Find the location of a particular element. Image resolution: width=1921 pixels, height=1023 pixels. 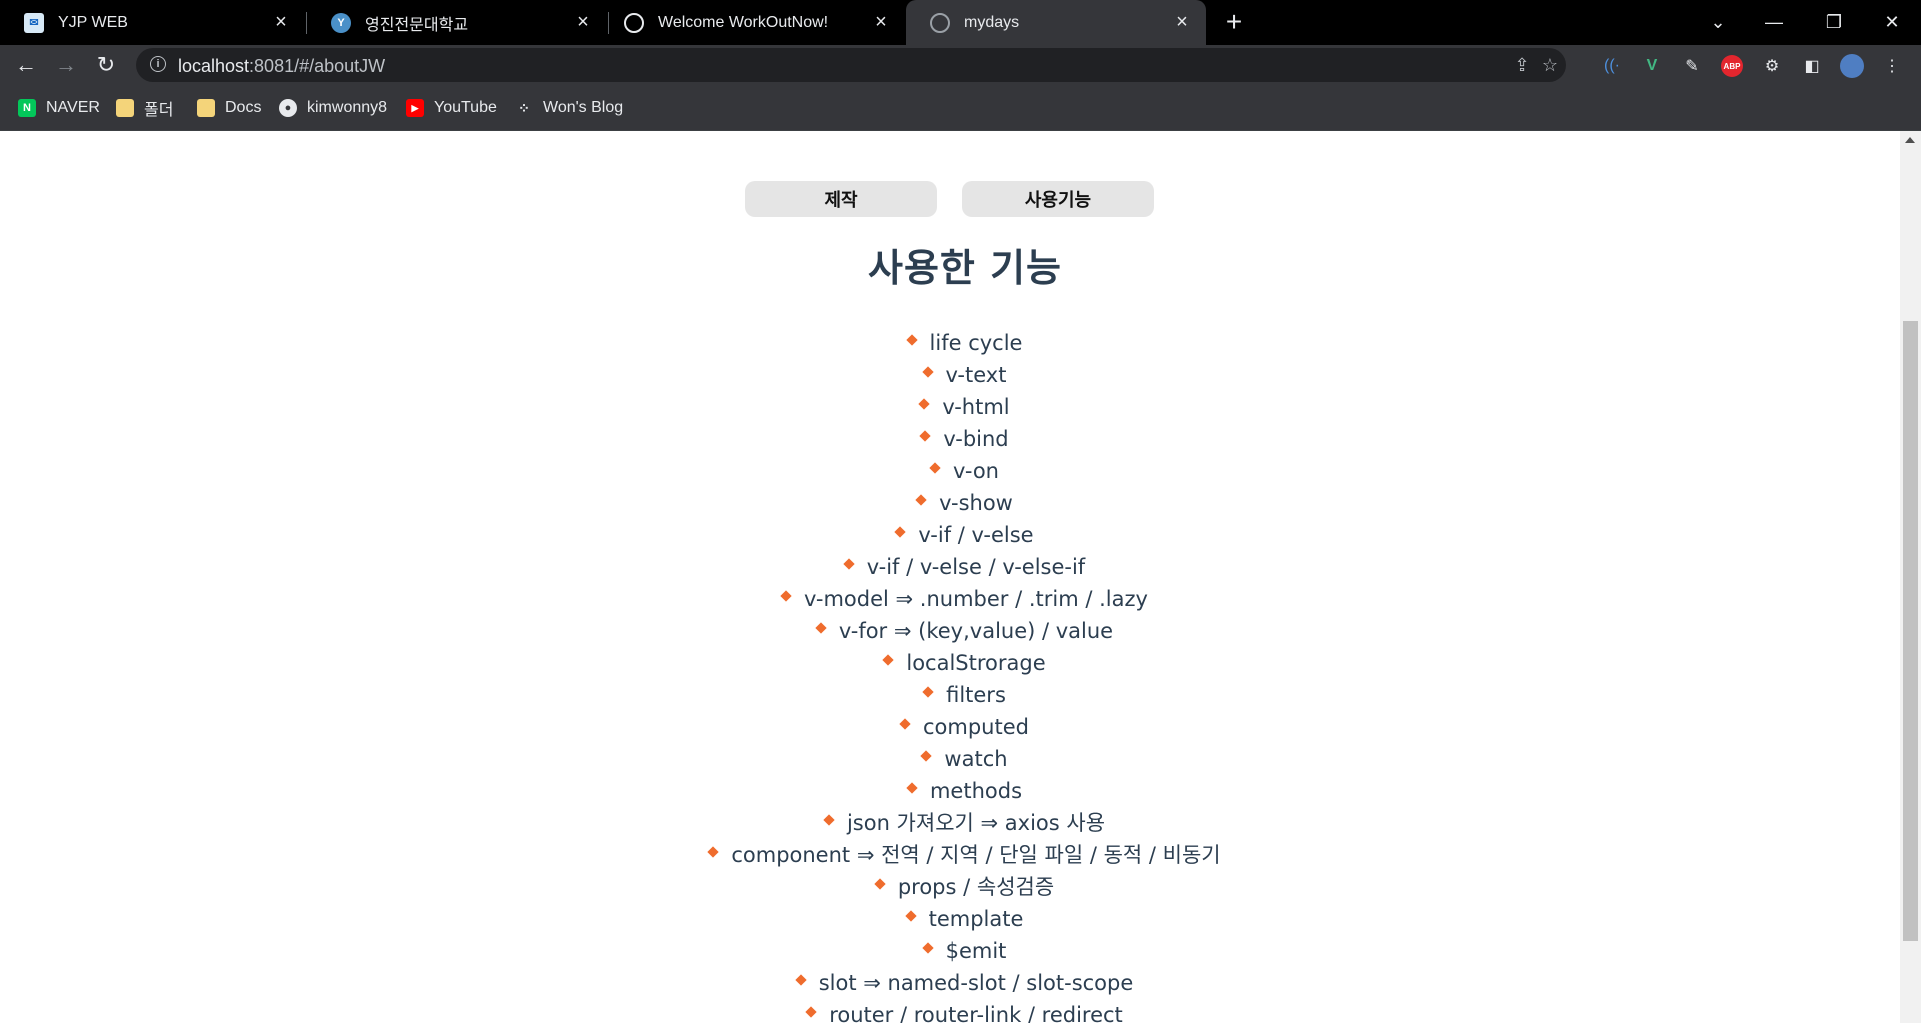

scrollbar-thumb is located at coordinates (1910, 631).